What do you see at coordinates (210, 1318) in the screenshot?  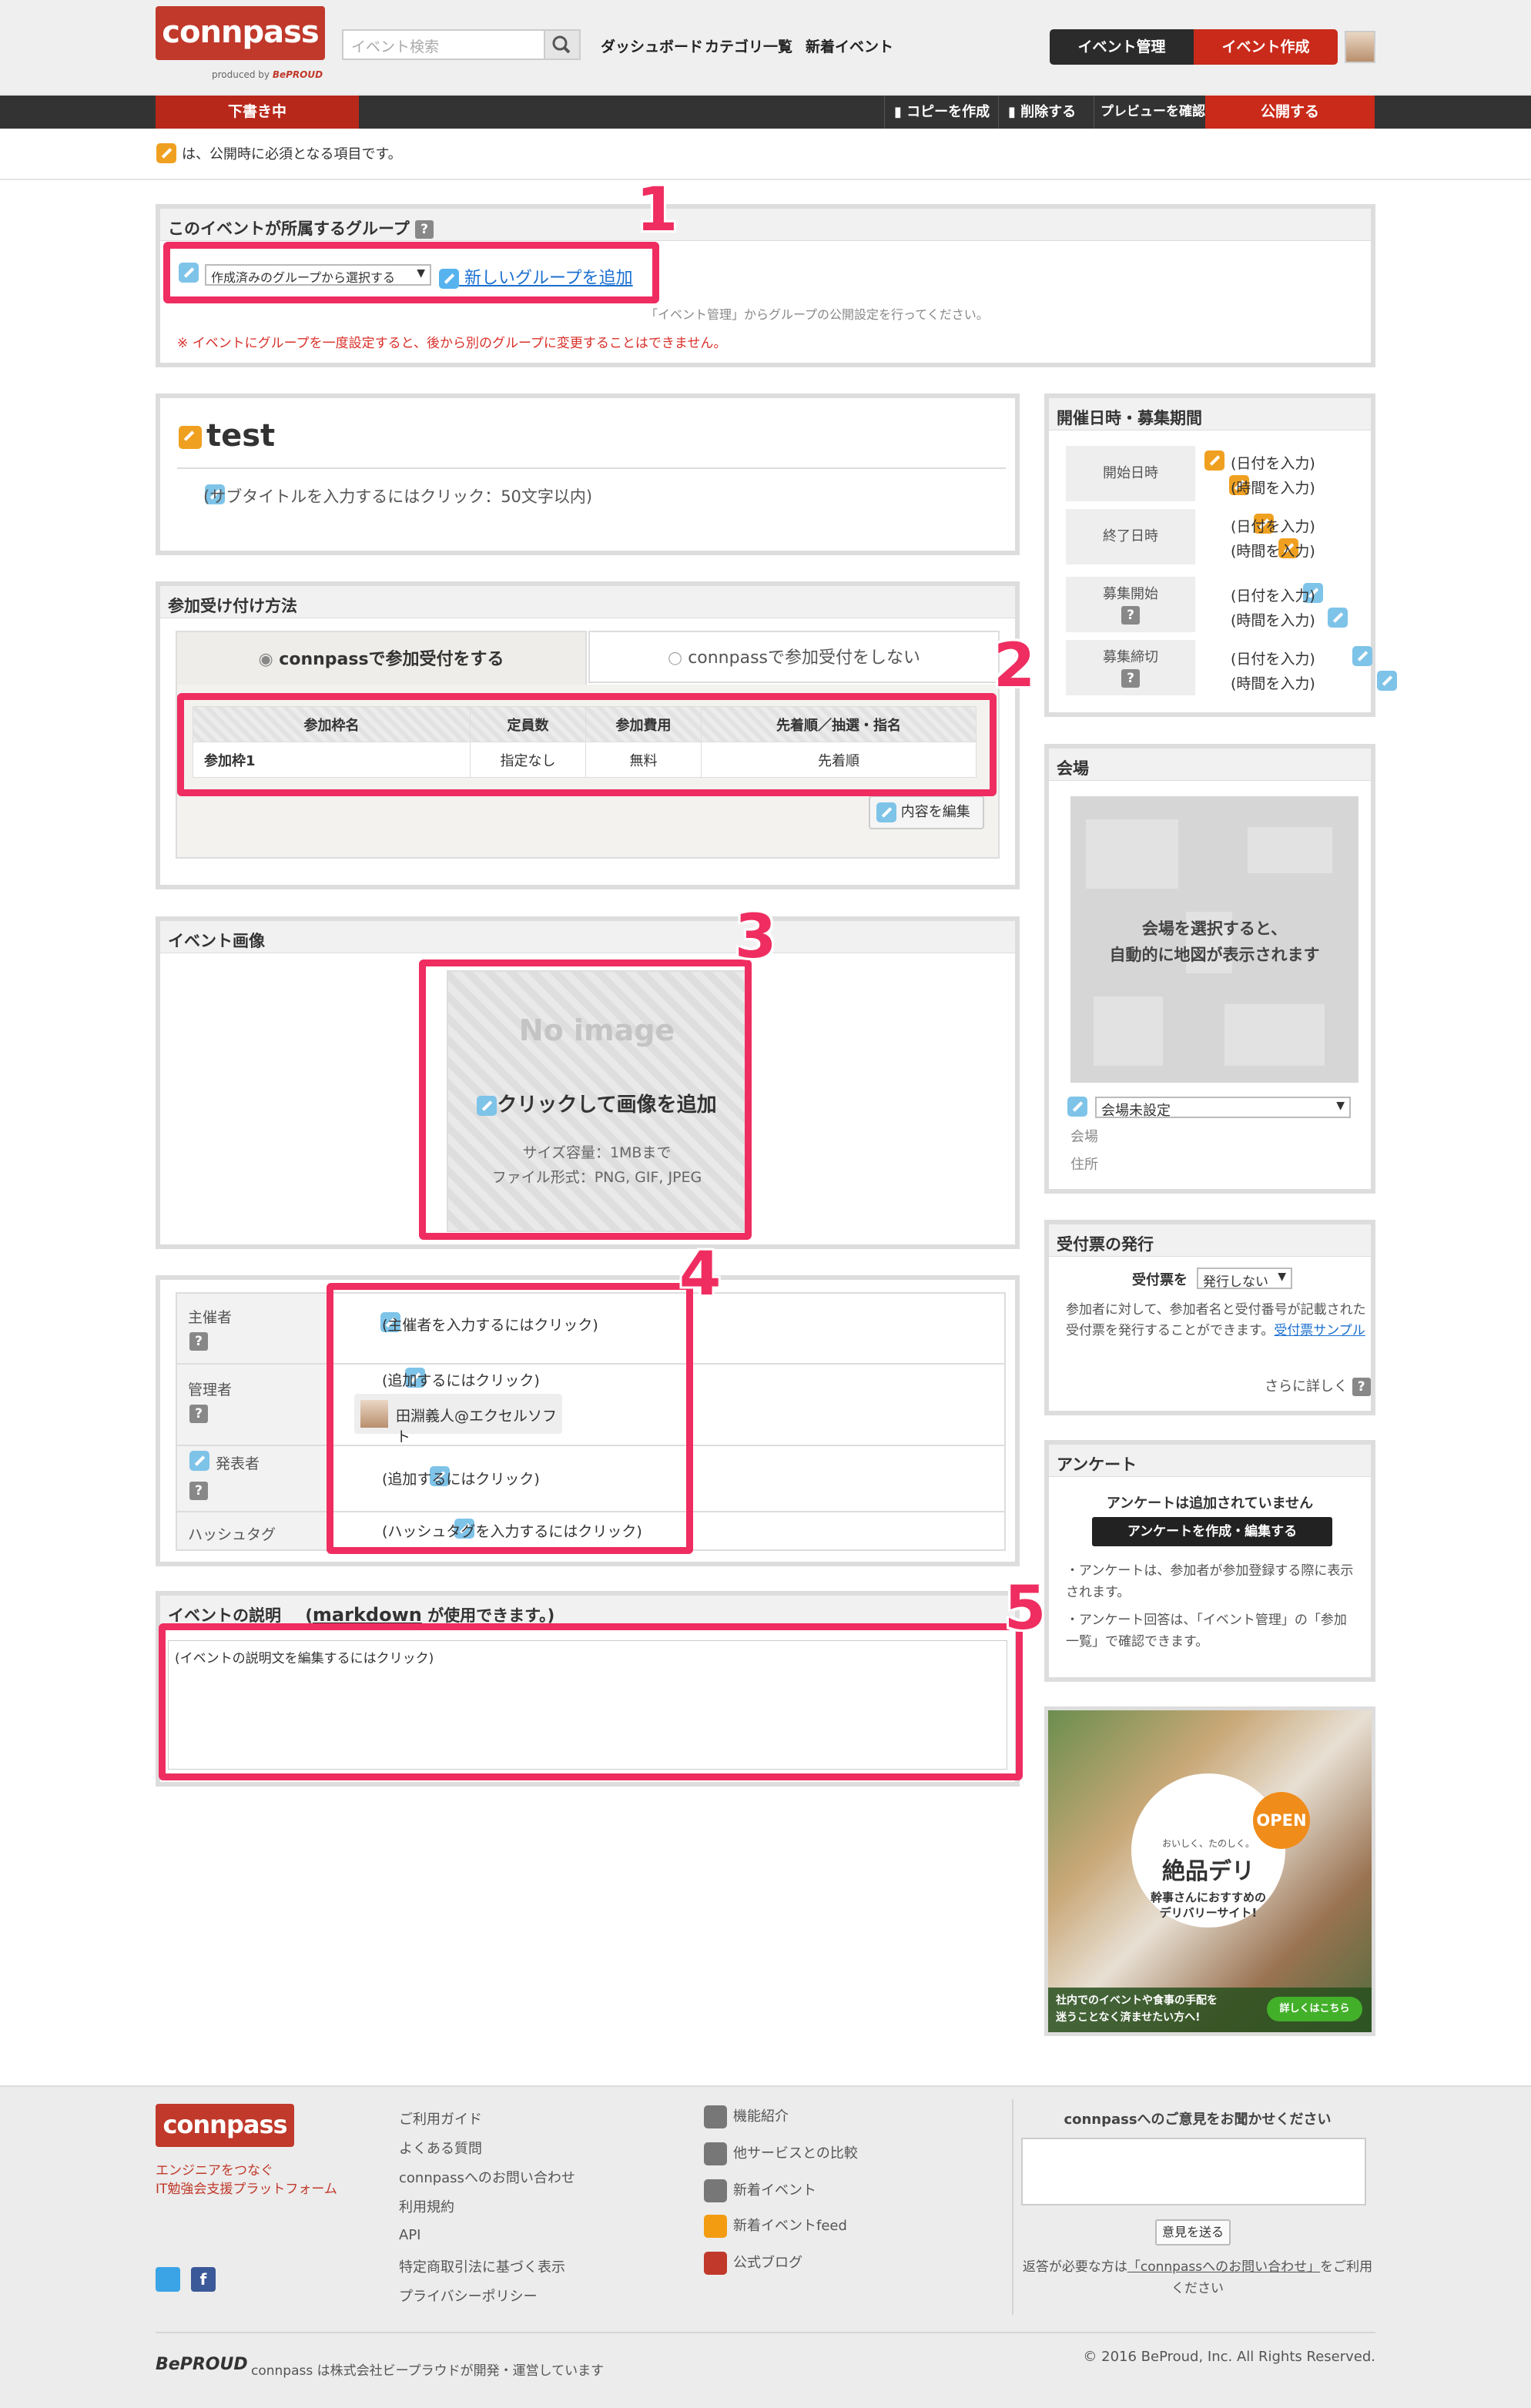 I see `organizer-label: 主催者` at bounding box center [210, 1318].